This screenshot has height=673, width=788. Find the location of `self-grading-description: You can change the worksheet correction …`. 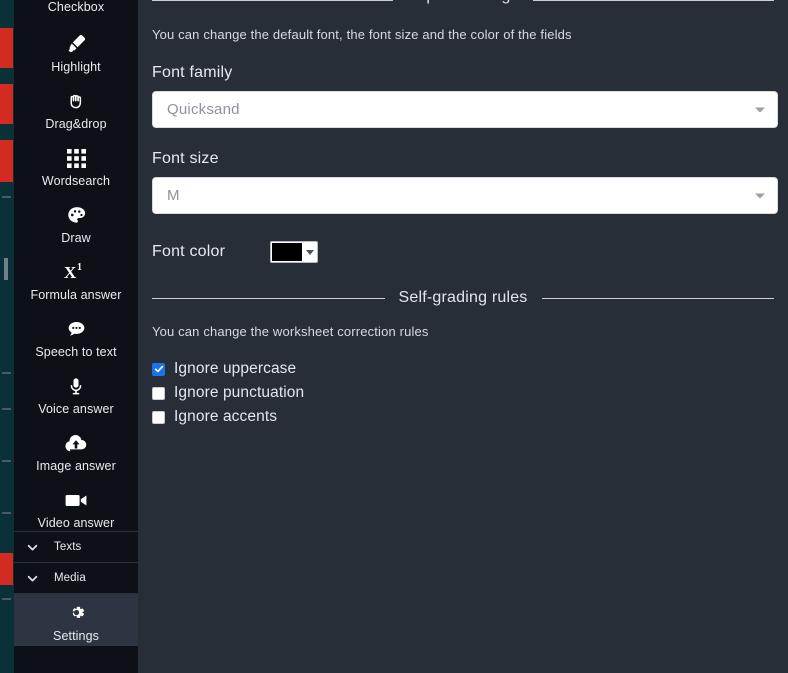

self-grading-description: You can change the worksheet correction … is located at coordinates (290, 331).